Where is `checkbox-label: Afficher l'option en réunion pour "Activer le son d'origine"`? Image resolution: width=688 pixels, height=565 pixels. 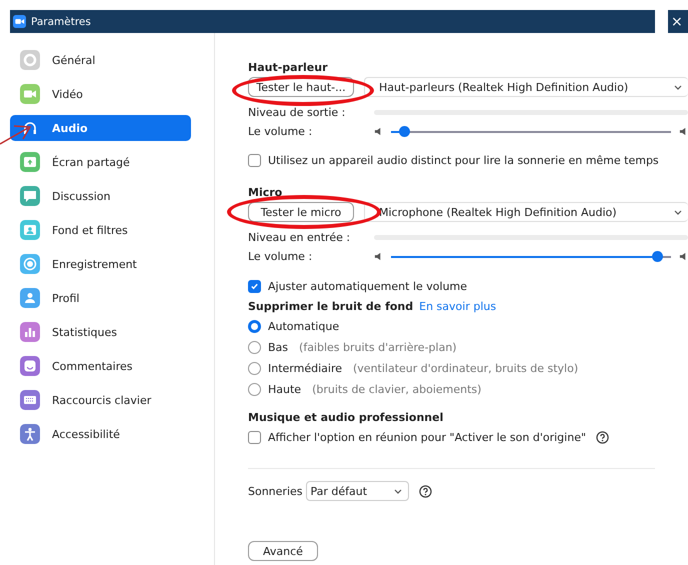
checkbox-label: Afficher l'option en réunion pour "Activer le son d'origine" is located at coordinates (427, 437).